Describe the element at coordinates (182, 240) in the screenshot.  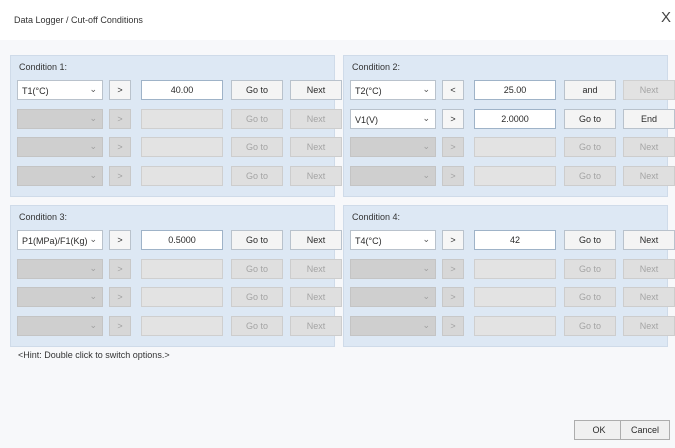
I see `threshold-input: 0.5000` at that location.